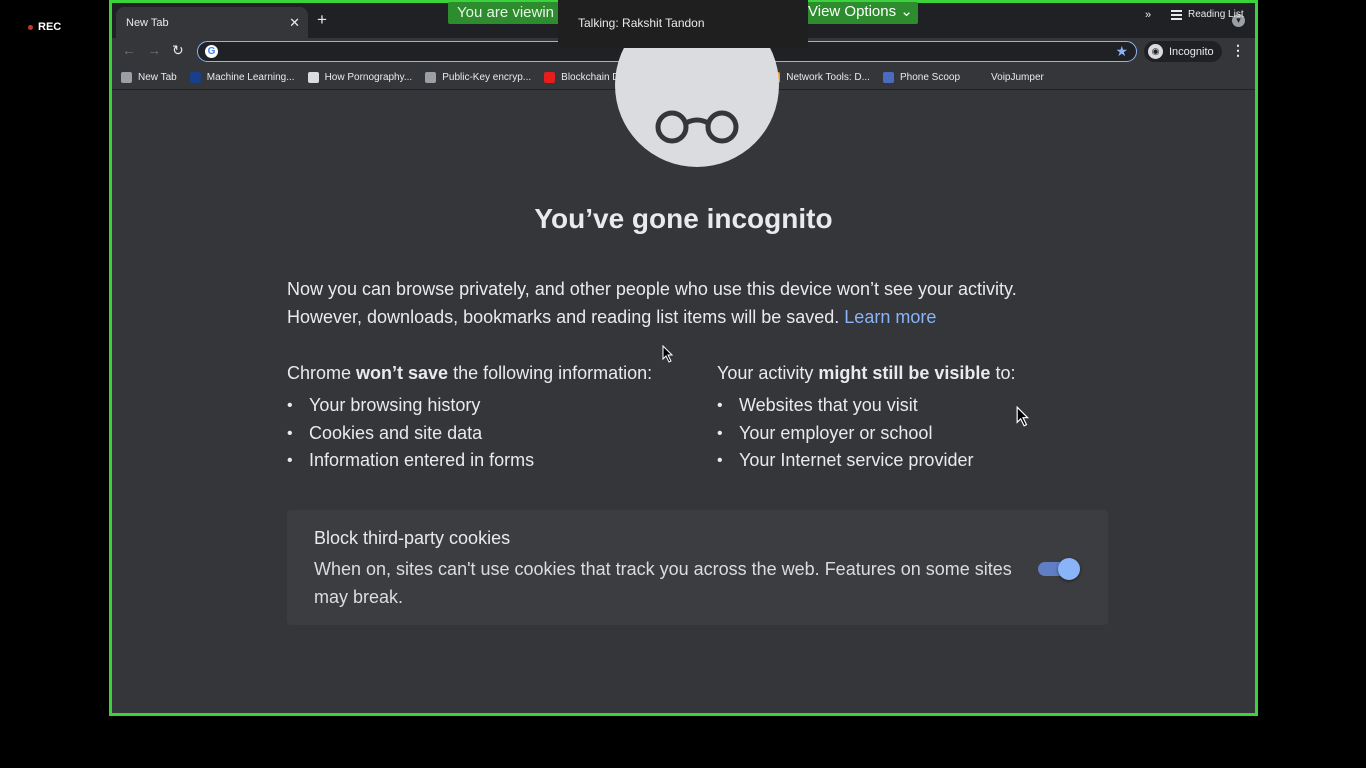  What do you see at coordinates (412, 538) in the screenshot?
I see `cookie-title: Block third-party cookies` at bounding box center [412, 538].